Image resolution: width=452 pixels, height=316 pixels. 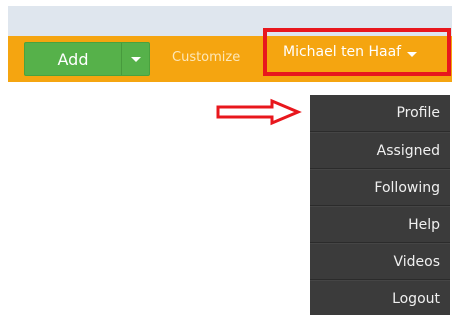 I want to click on customize-link: Customize, so click(x=206, y=57).